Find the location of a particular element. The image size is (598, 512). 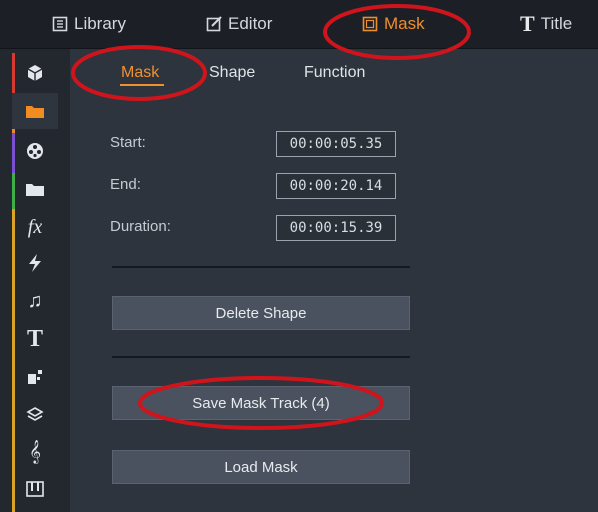

shapes-icon is located at coordinates (35, 377).